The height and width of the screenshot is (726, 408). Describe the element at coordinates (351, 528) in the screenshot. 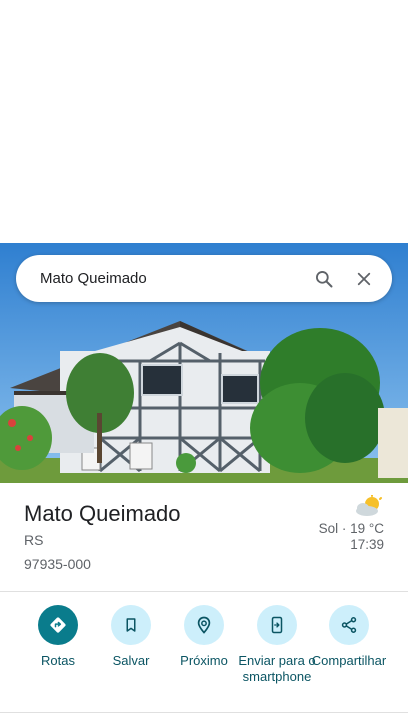

I see `weather-summary: Sol · 19 °C` at that location.